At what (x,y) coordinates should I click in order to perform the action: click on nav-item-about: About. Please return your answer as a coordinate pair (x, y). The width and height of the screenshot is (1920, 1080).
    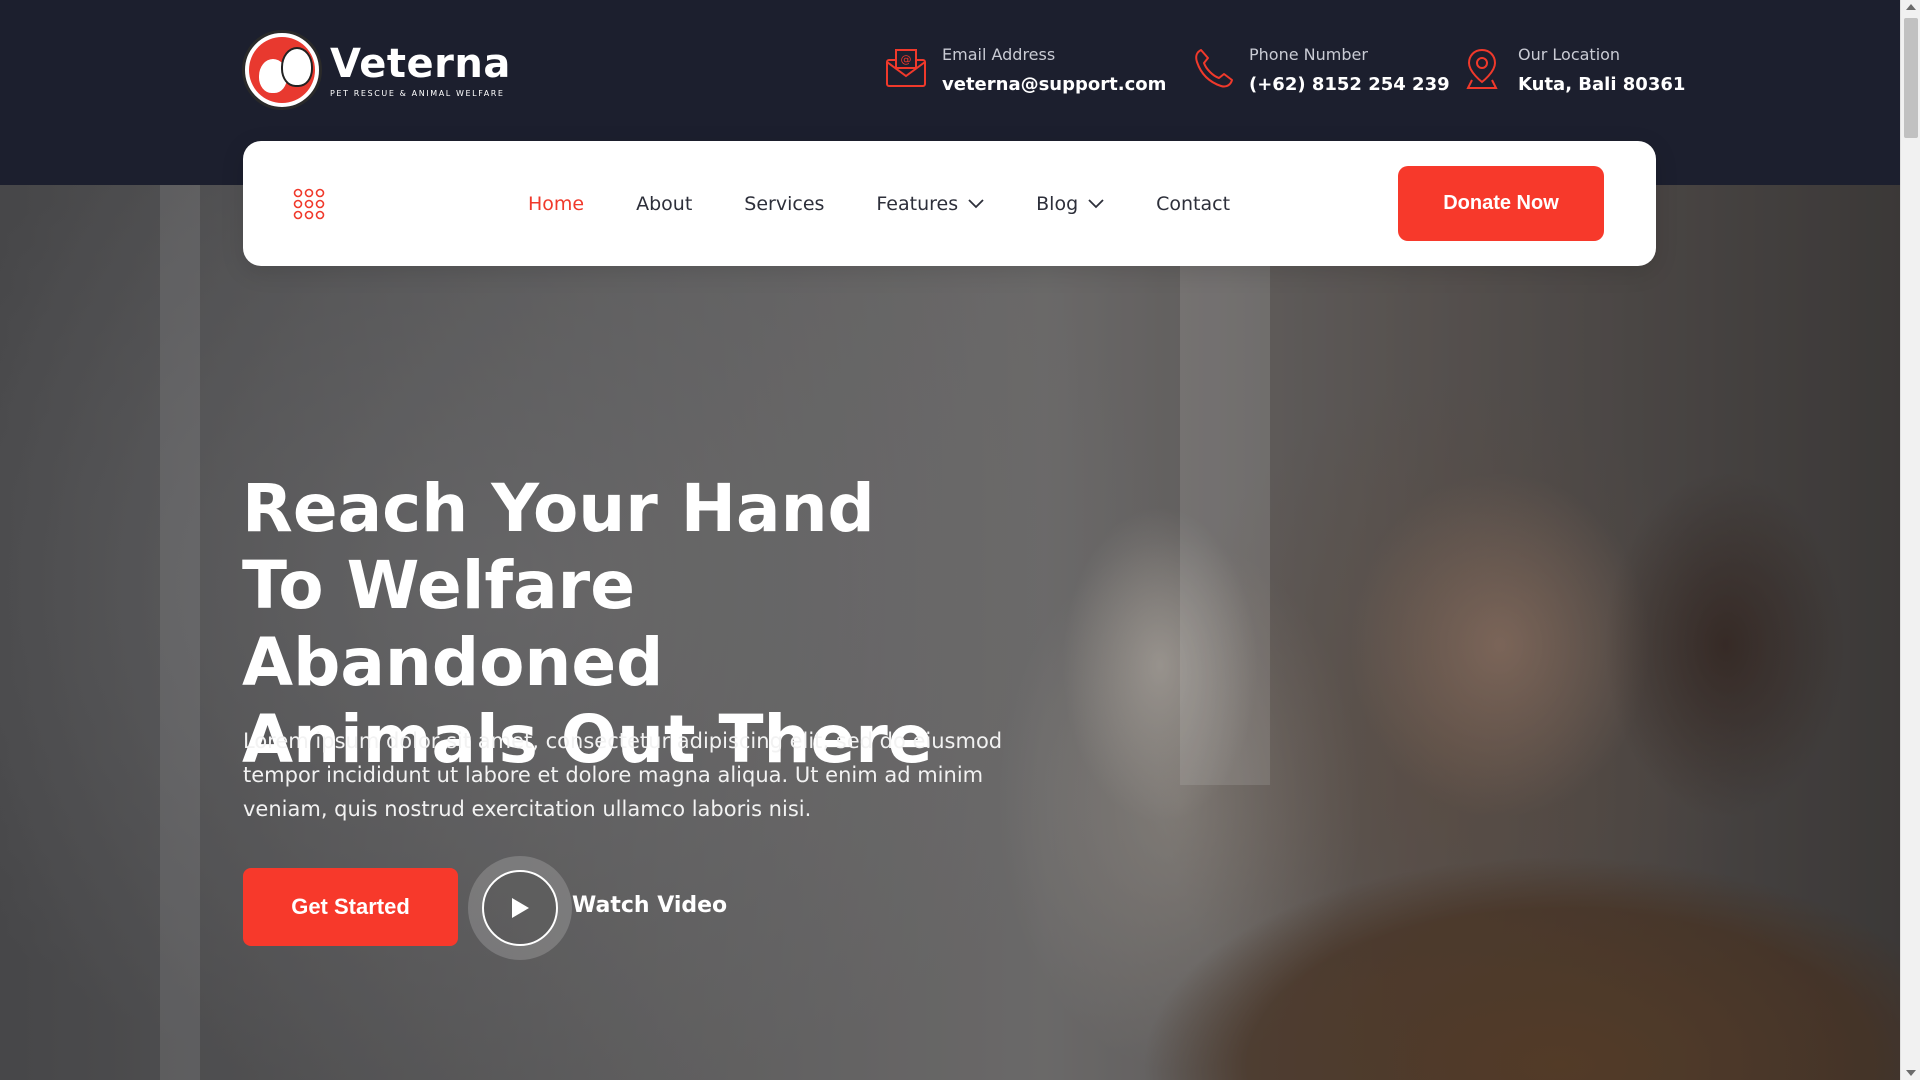
    Looking at the image, I should click on (664, 204).